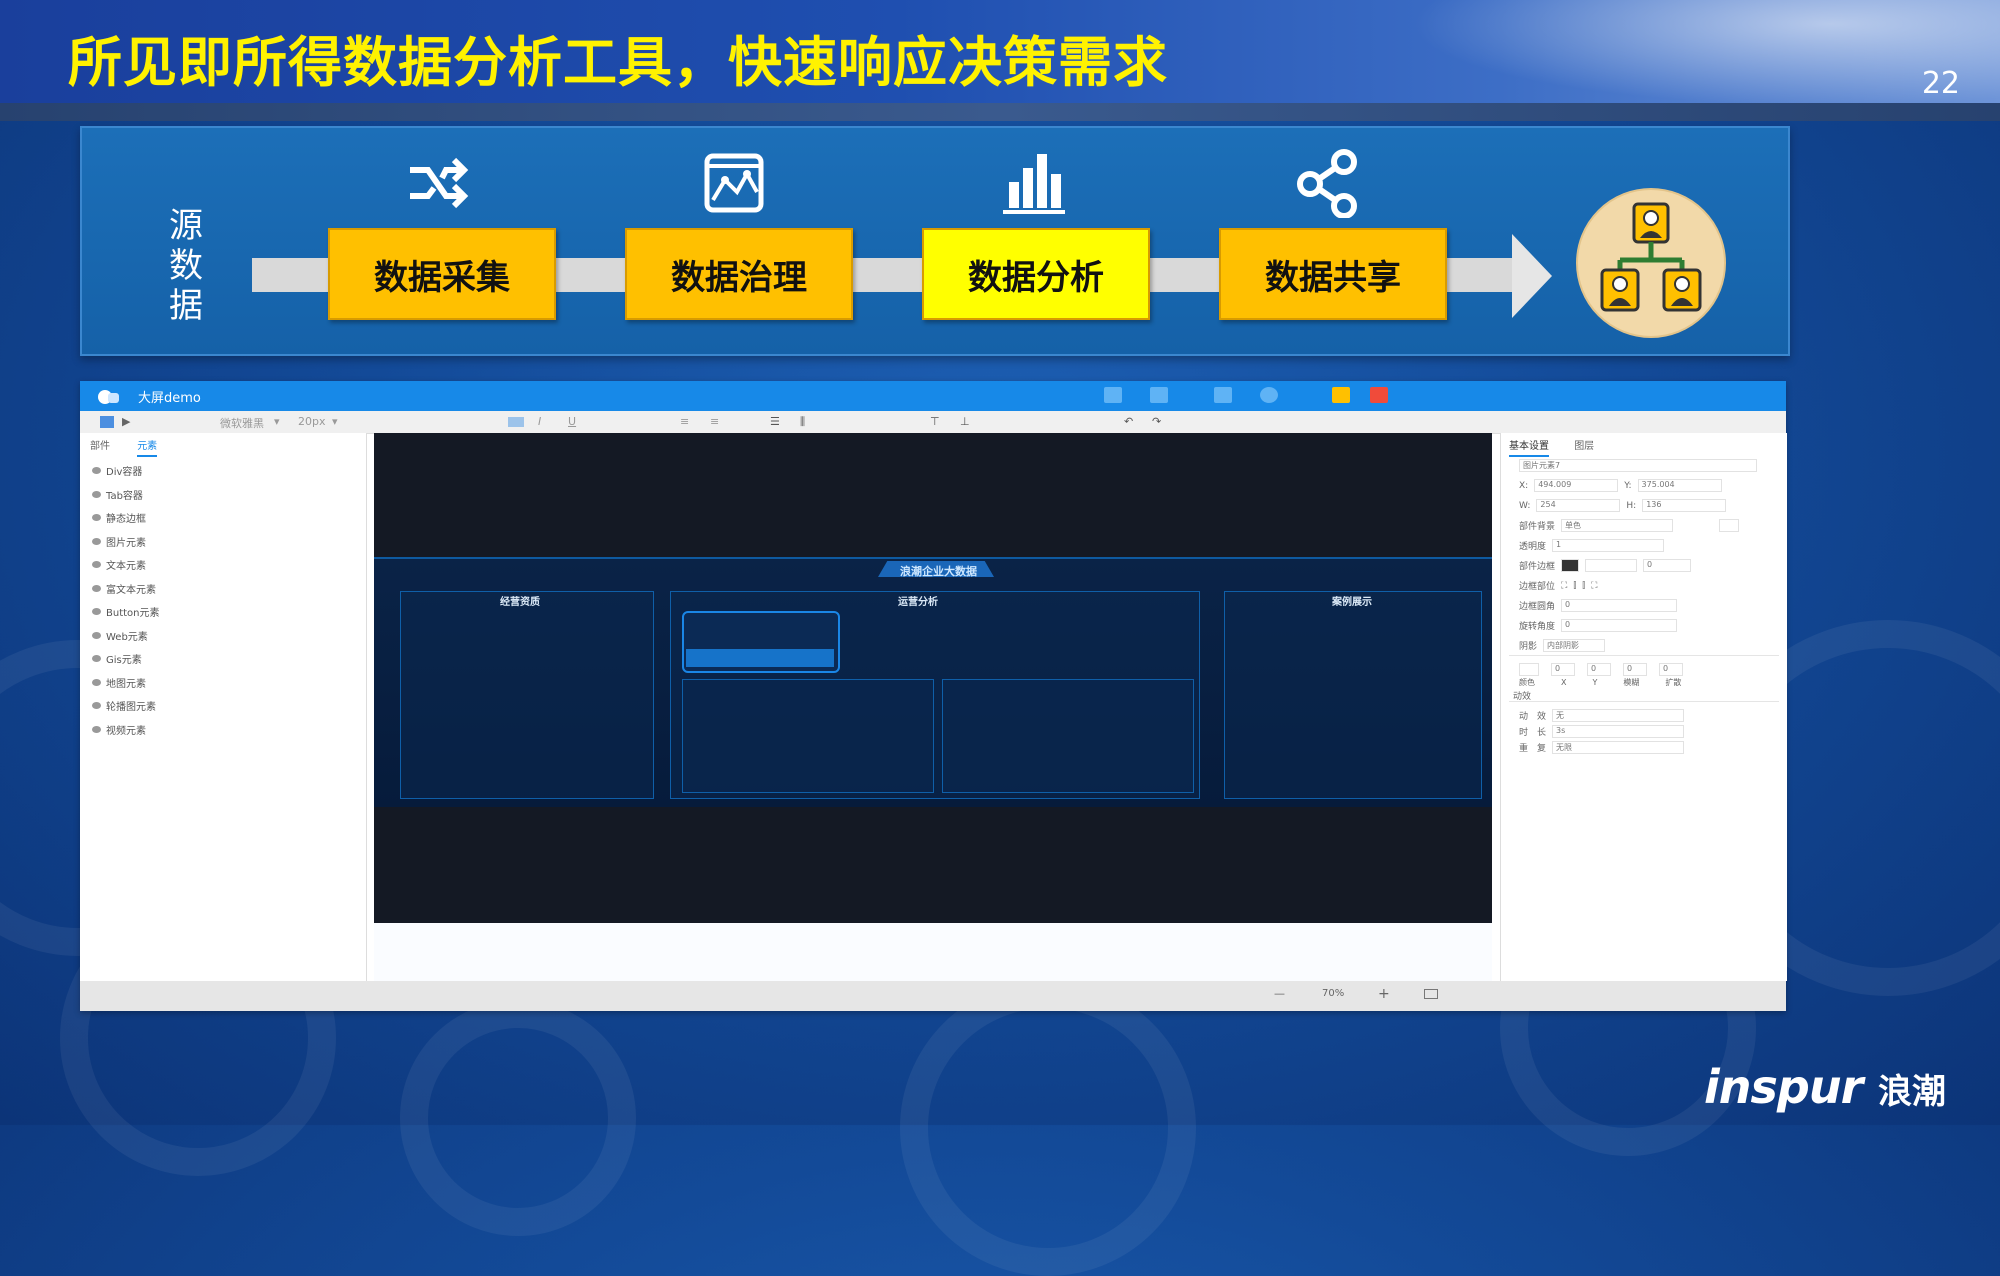 This screenshot has height=1276, width=2000. I want to click on background-color-swatch, so click(1729, 525).